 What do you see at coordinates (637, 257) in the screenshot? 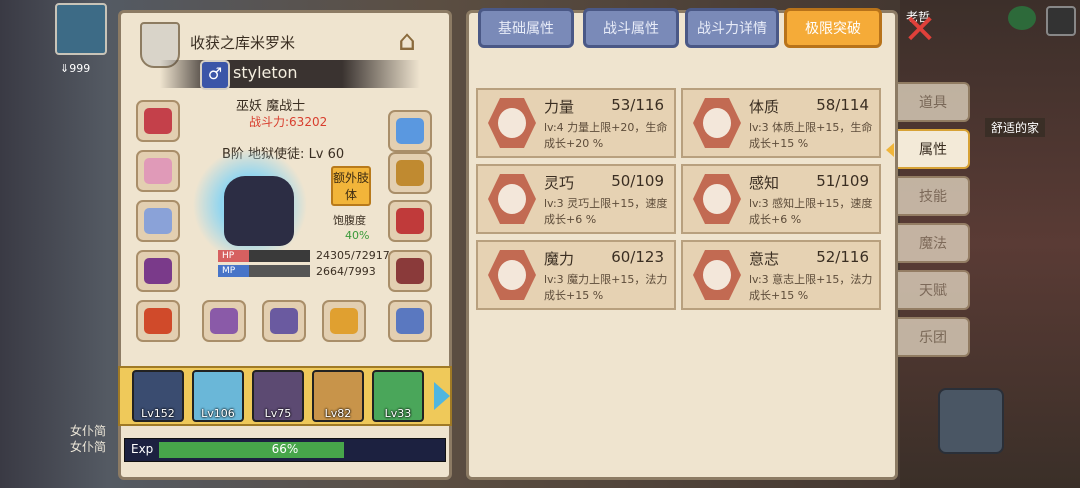
I see `stat-value: 60/123` at bounding box center [637, 257].